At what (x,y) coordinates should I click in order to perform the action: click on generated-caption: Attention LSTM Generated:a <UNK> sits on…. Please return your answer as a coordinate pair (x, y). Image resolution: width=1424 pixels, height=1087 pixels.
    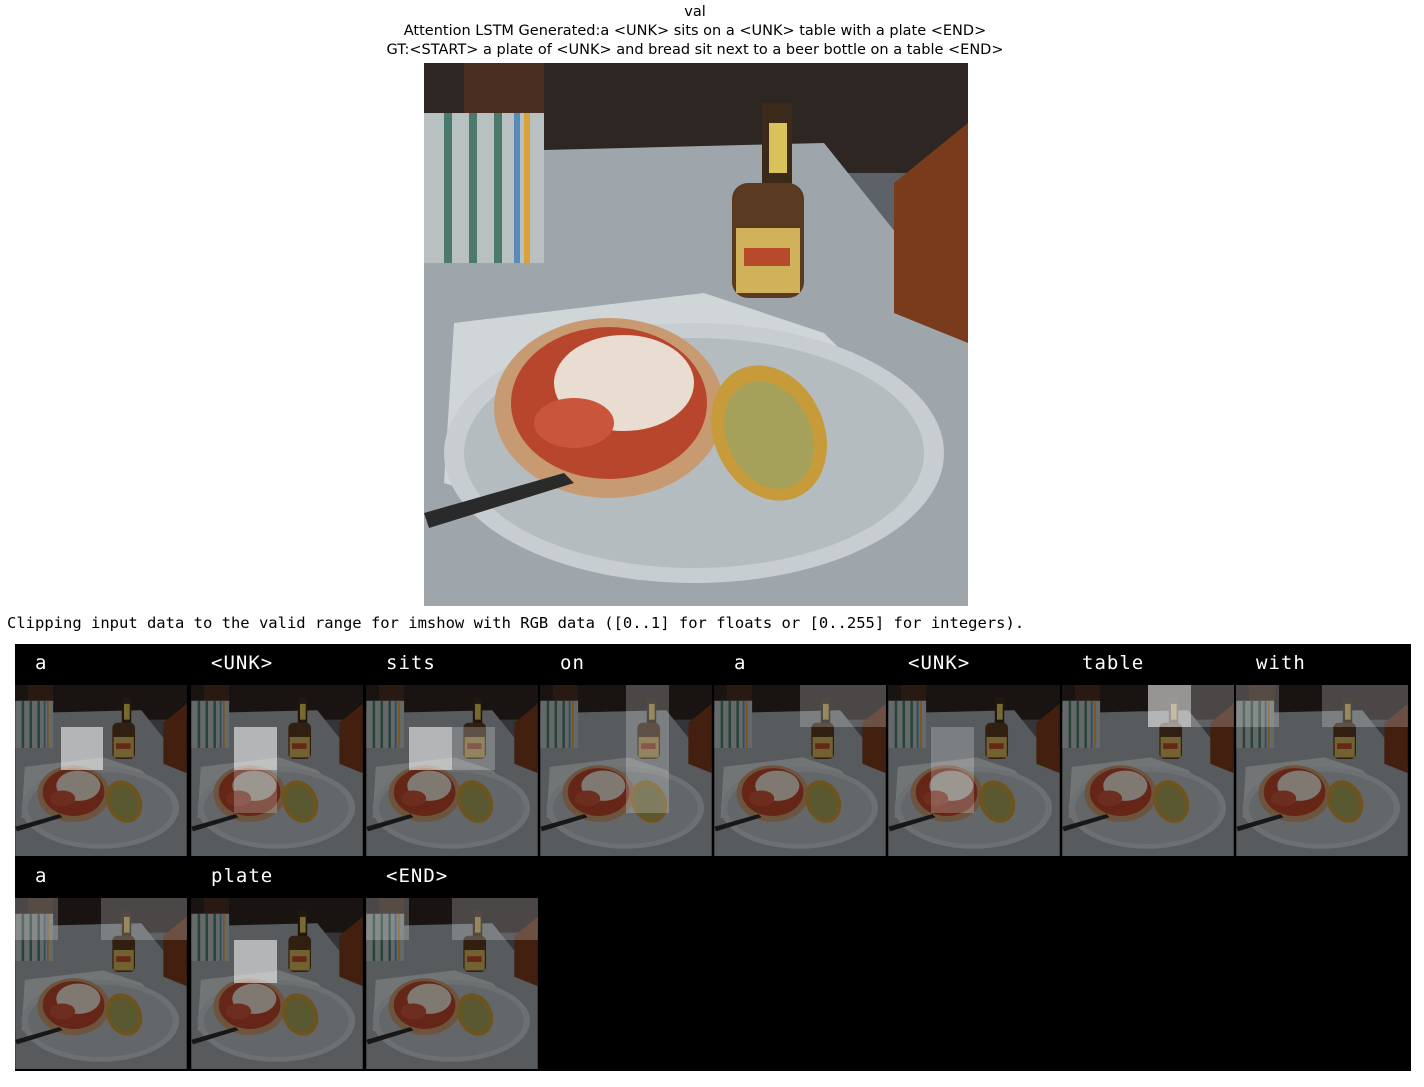
    Looking at the image, I should click on (695, 31).